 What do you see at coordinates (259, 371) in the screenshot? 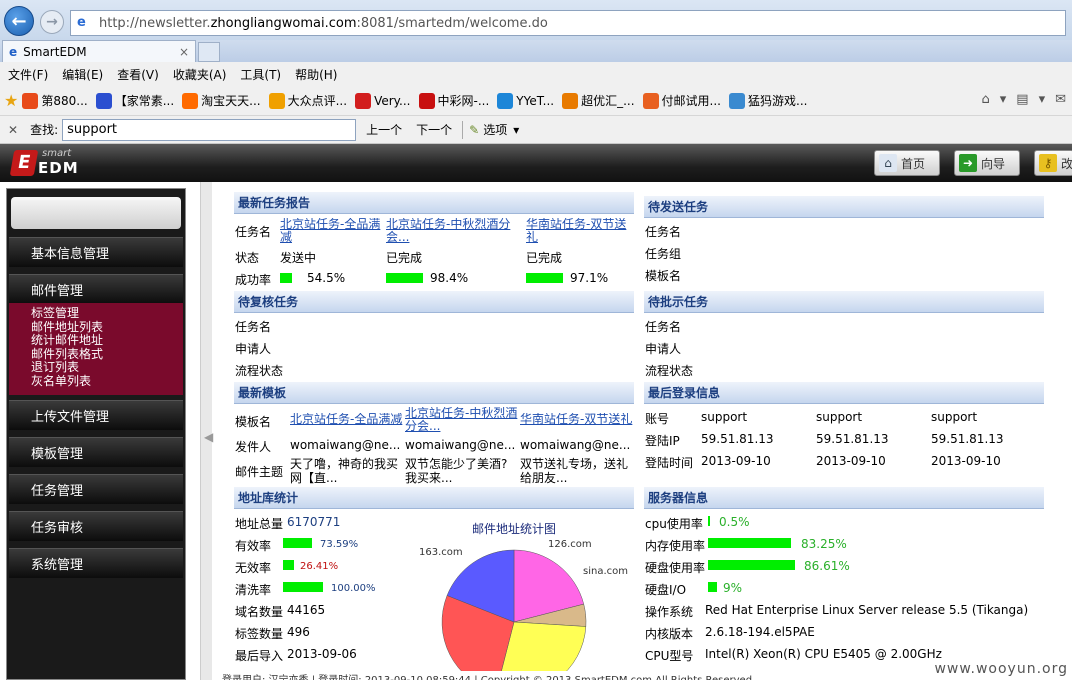
I see `pending-review-label: 流程状态` at bounding box center [259, 371].